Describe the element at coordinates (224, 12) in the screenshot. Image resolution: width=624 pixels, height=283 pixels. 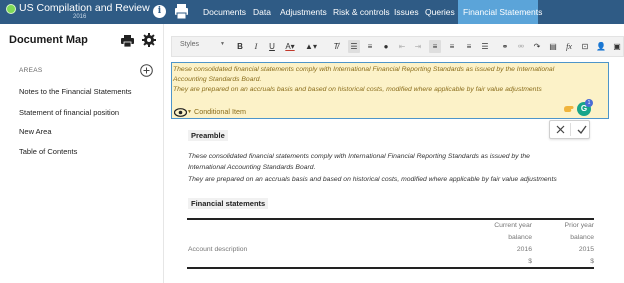
I see `nav-tab-documents: Documents` at that location.